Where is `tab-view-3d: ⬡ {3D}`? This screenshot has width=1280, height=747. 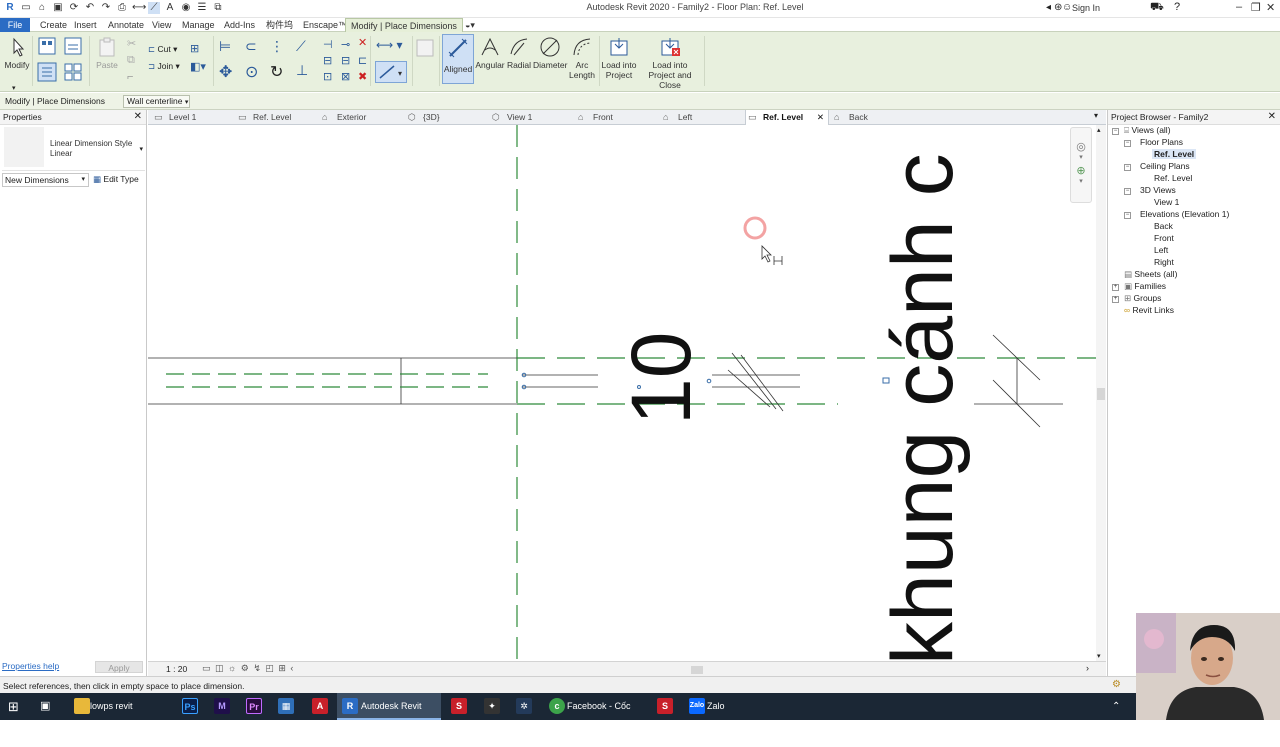
tab-view-3d: ⬡ {3D} is located at coordinates (423, 117).